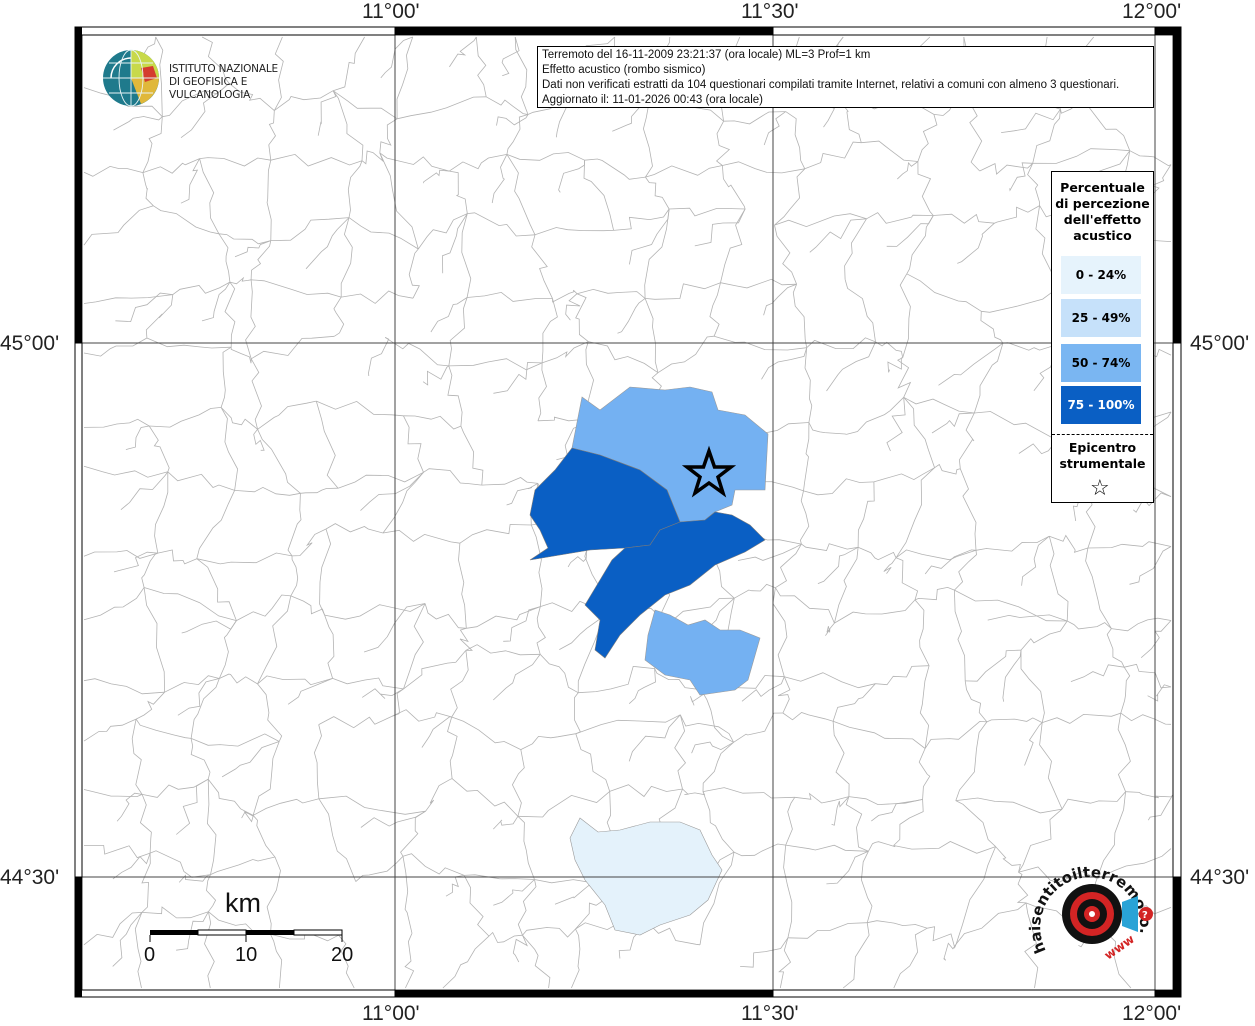 This screenshot has height=1026, width=1255. I want to click on lon-label-12-00-bottom: 12°00', so click(1152, 1013).